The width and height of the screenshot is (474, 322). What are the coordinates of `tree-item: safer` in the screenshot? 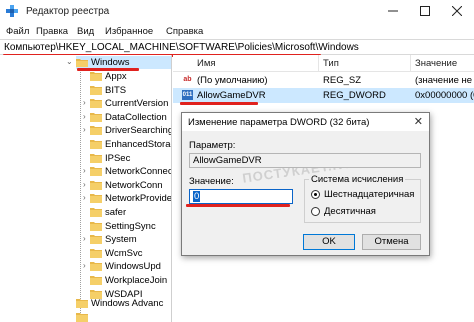 It's located at (130, 212).